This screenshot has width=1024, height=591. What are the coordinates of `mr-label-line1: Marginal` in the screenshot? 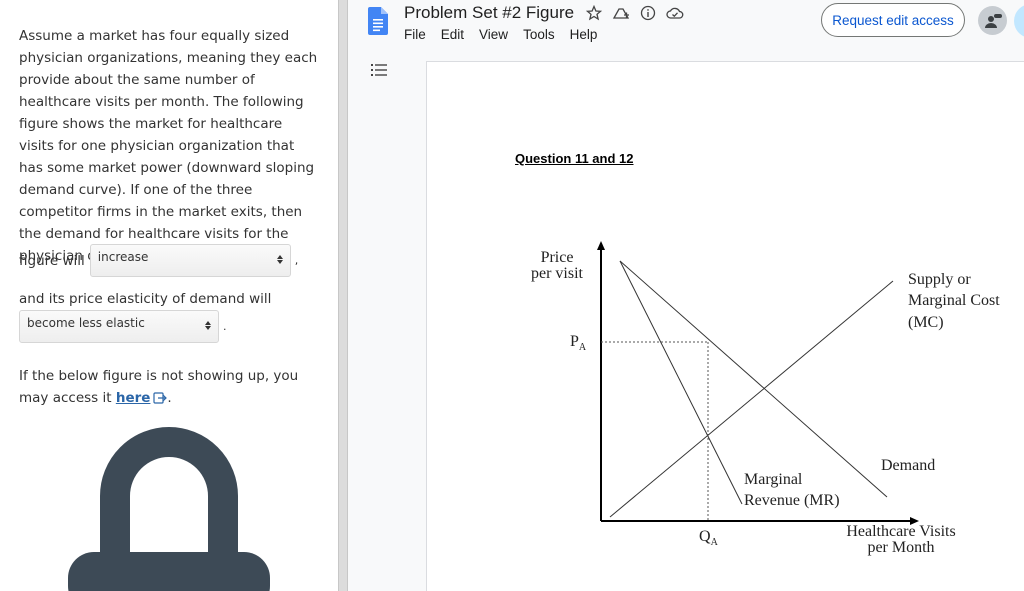 It's located at (773, 479).